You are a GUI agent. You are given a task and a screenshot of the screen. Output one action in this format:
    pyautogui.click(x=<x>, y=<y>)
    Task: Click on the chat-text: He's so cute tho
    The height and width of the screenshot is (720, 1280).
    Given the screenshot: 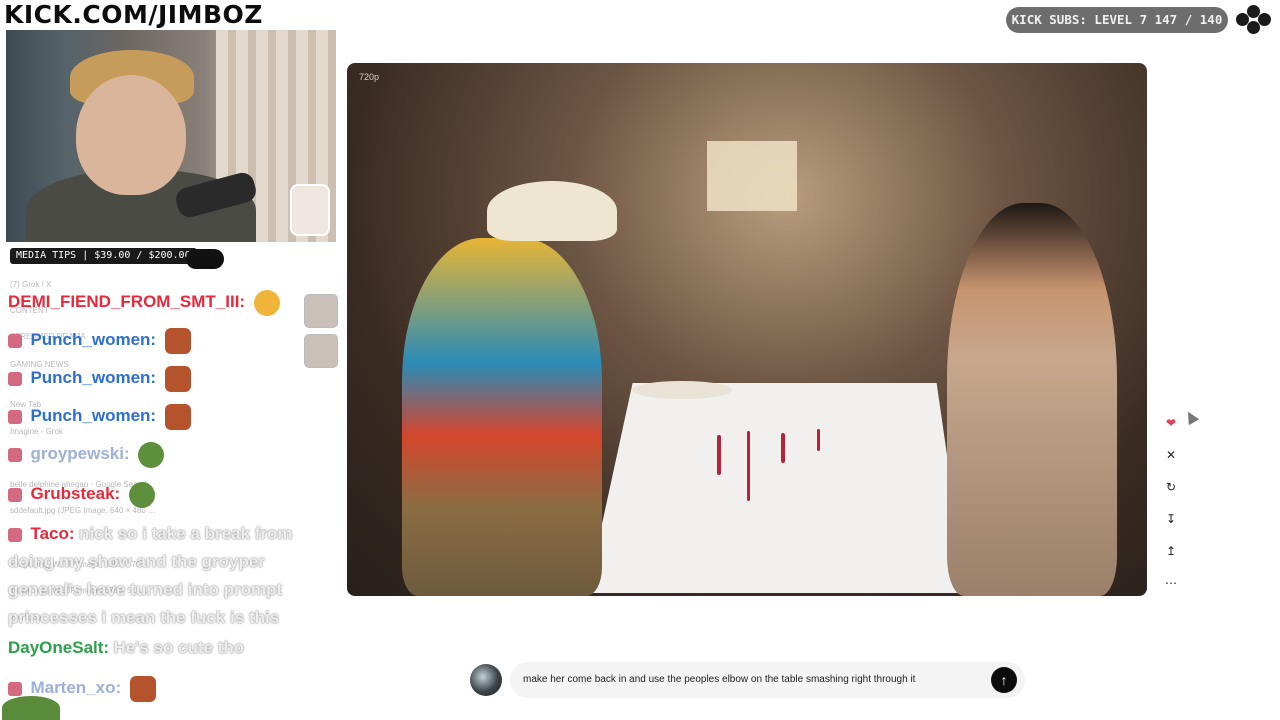 What is the action you would take?
    pyautogui.click(x=179, y=647)
    